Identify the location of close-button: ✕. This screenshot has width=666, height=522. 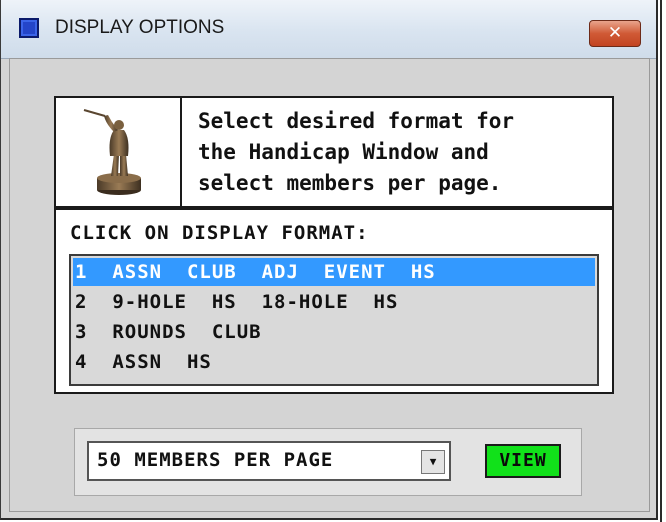
(615, 33).